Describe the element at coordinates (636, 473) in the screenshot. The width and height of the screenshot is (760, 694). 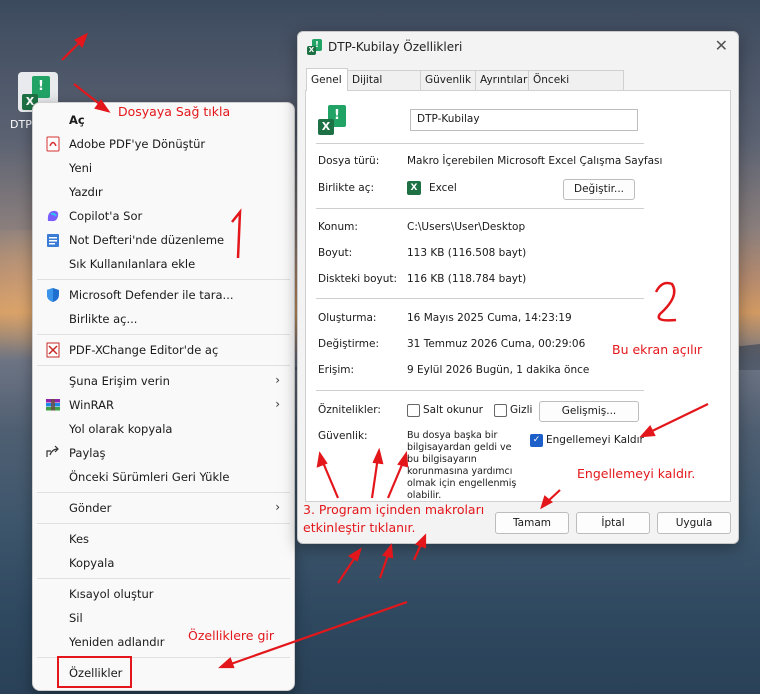
I see `annotation-unblock: Engellemeyi kaldır.` at that location.